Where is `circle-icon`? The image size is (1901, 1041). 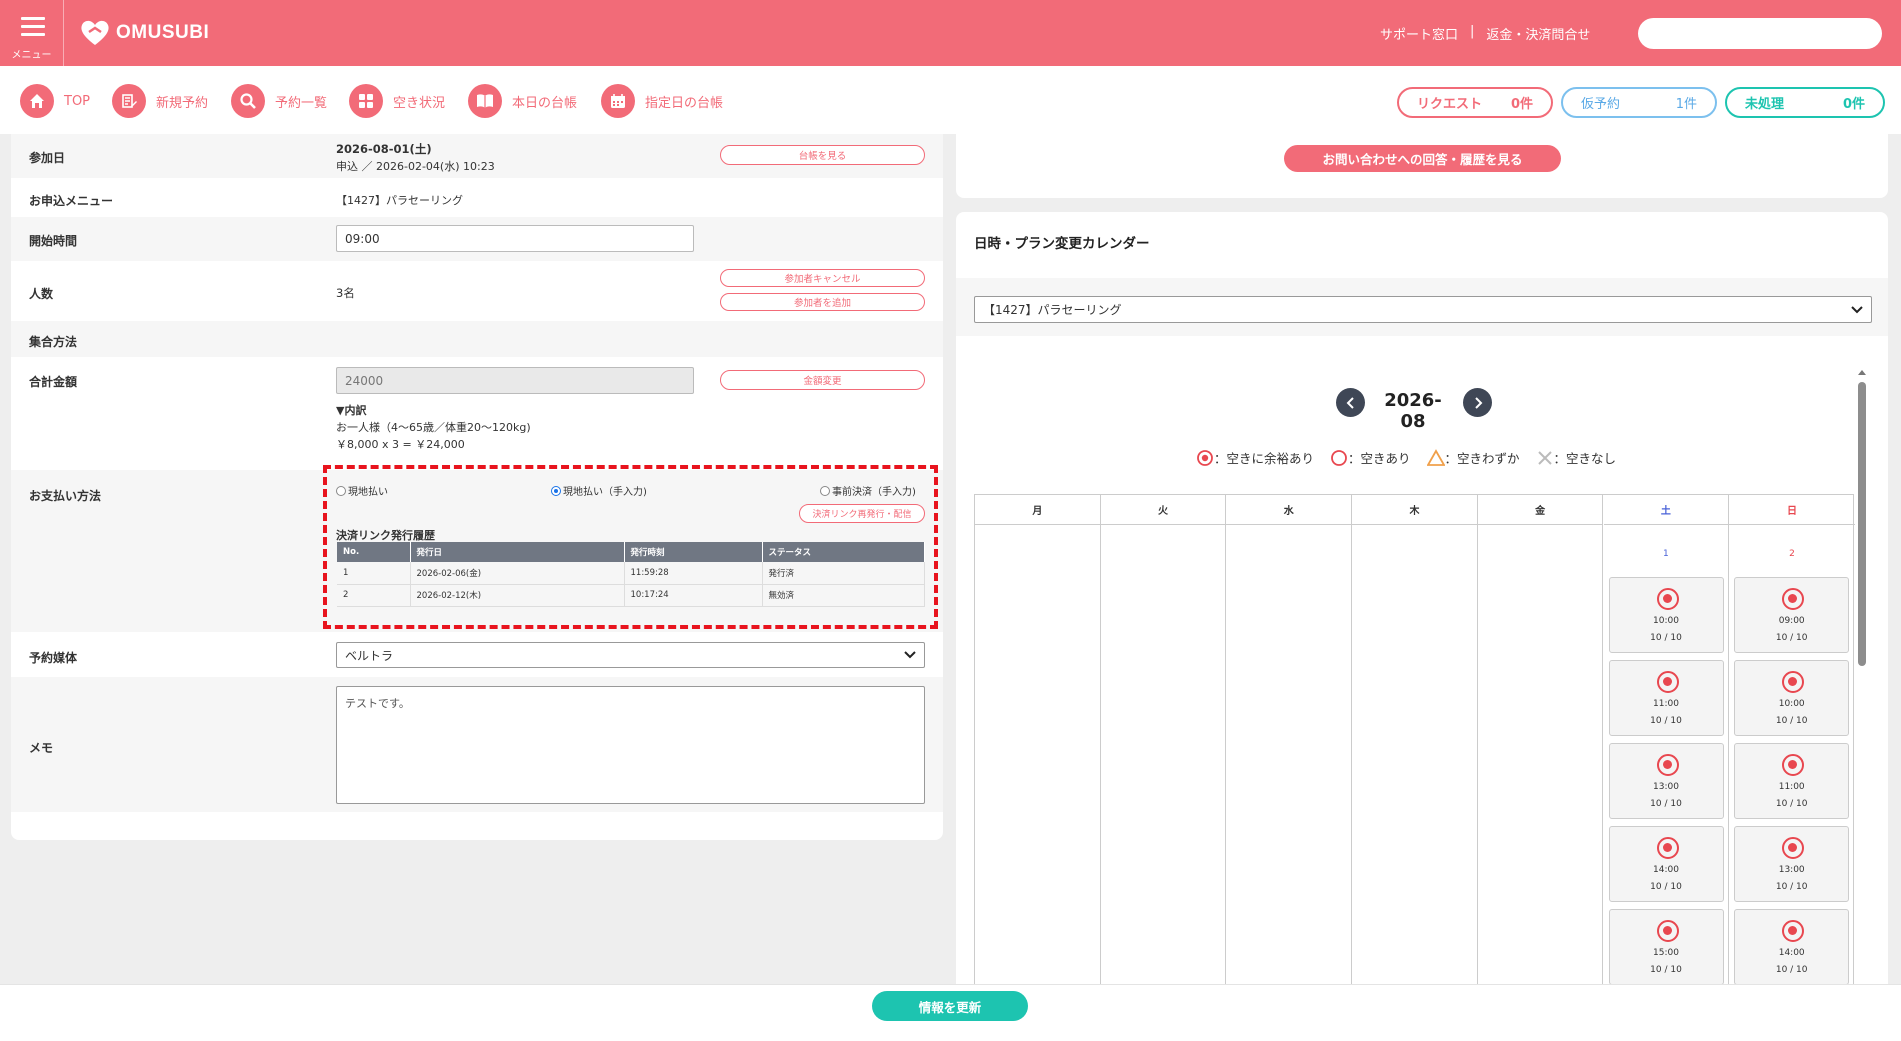
circle-icon is located at coordinates (1339, 457).